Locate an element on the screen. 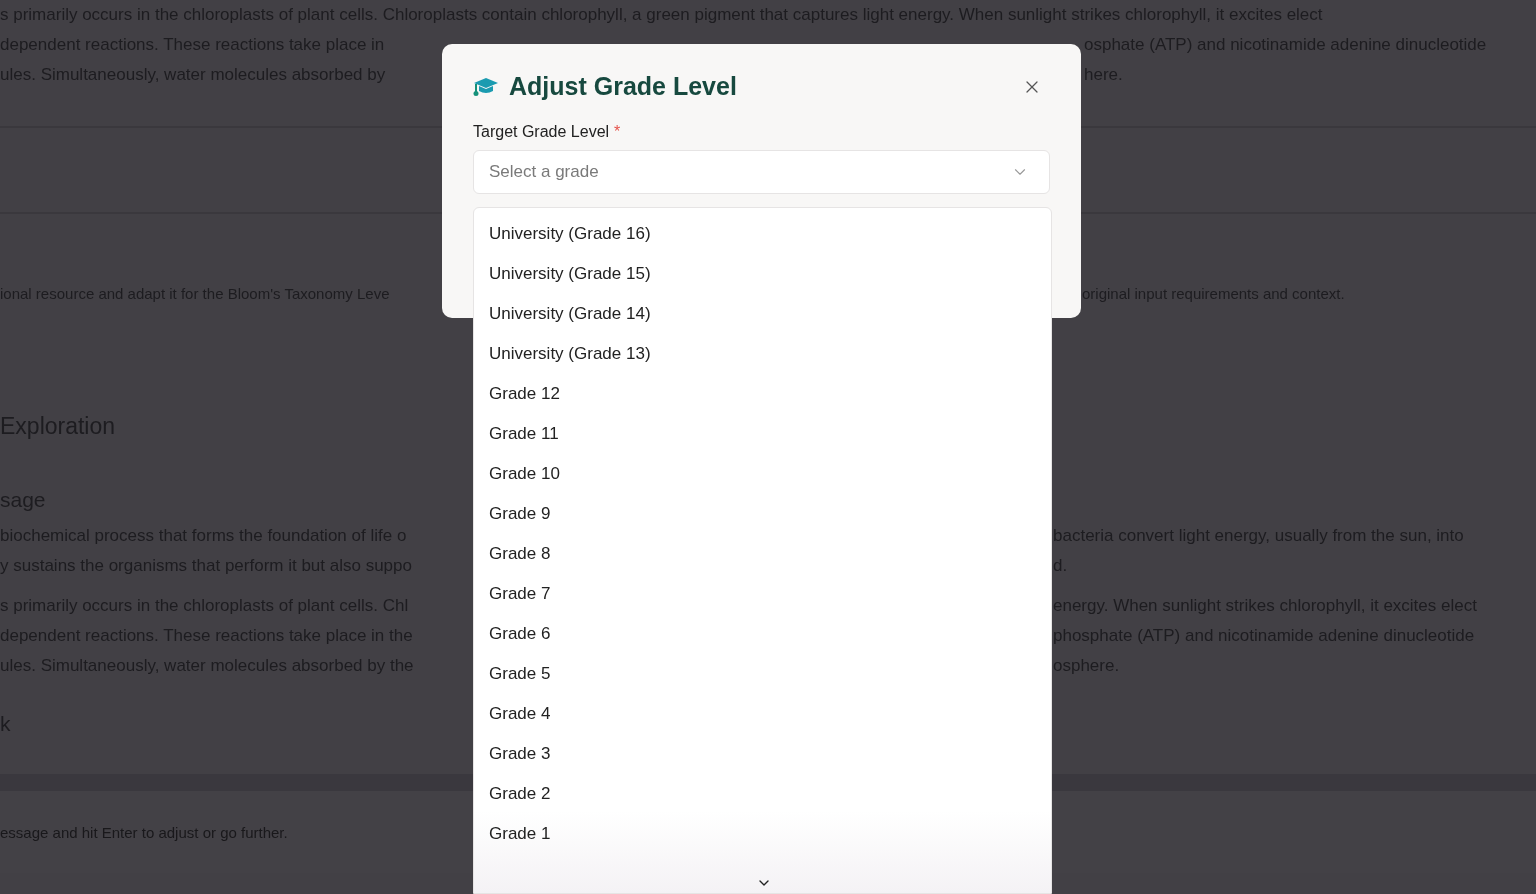 The width and height of the screenshot is (1536, 894). dropdown-option: Grade 7 is located at coordinates (762, 594).